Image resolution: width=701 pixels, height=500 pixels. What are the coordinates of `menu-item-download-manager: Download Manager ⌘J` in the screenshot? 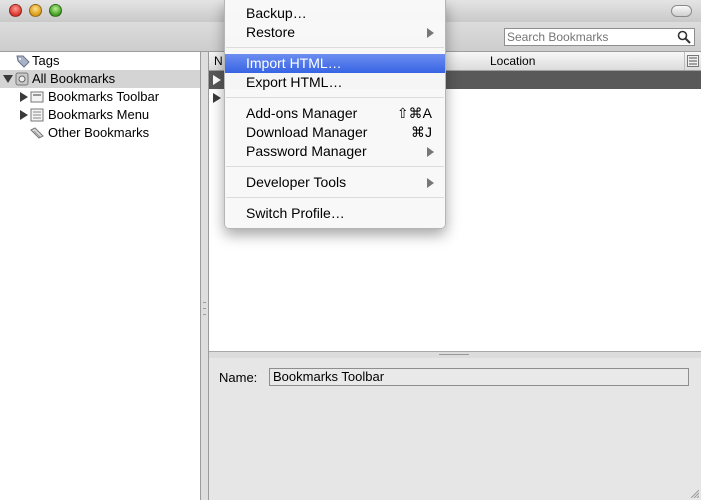 It's located at (335, 132).